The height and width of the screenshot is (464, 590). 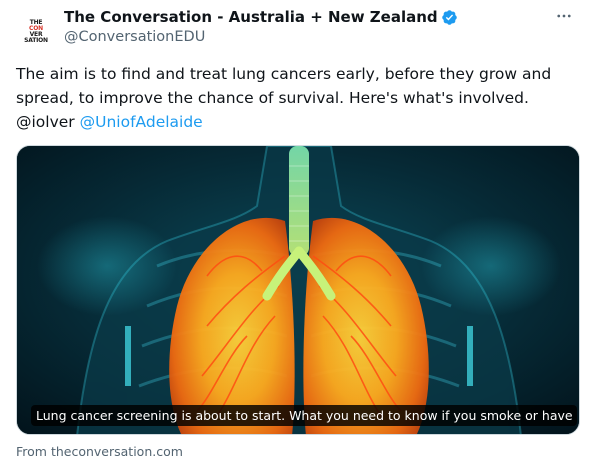 What do you see at coordinates (36, 40) in the screenshot?
I see `avatar-logo-line-4: SATION` at bounding box center [36, 40].